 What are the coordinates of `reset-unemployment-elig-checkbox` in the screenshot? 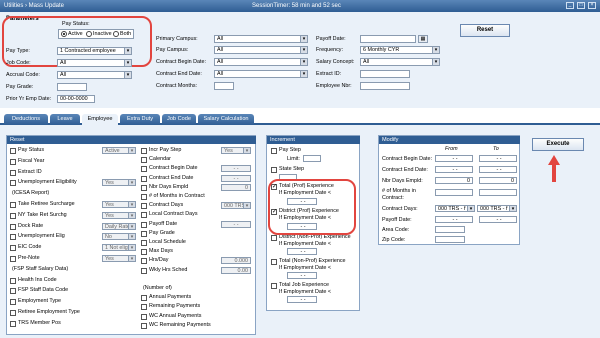 It's located at (13, 237).